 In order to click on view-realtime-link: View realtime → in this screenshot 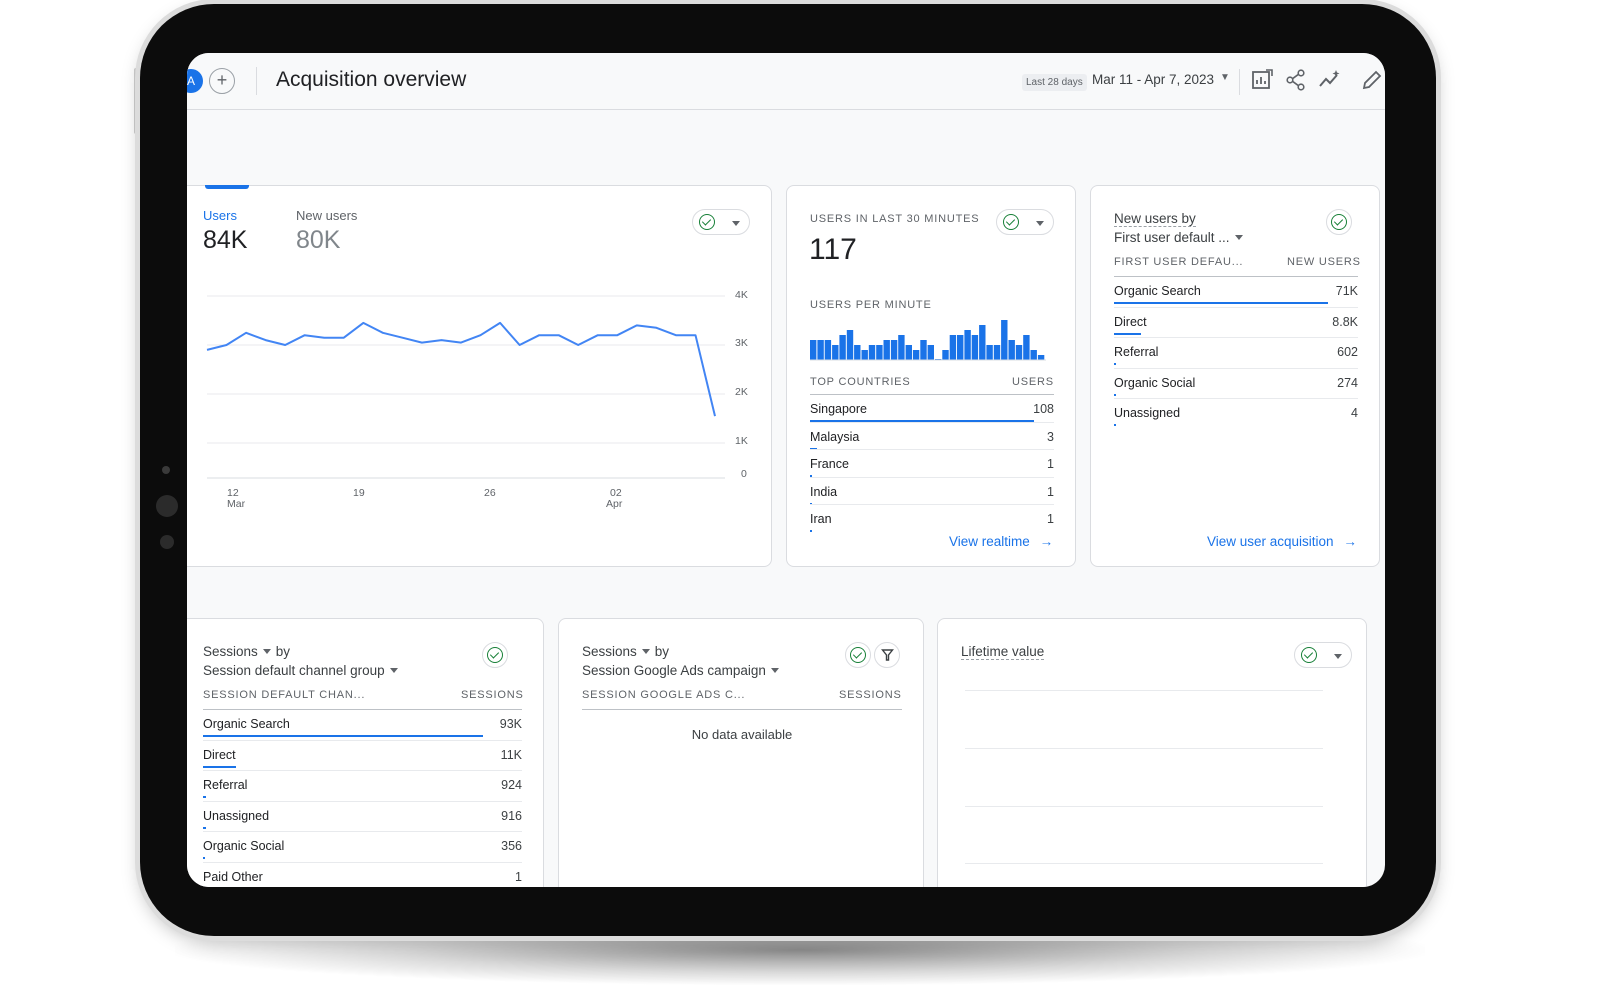, I will do `click(1001, 541)`.